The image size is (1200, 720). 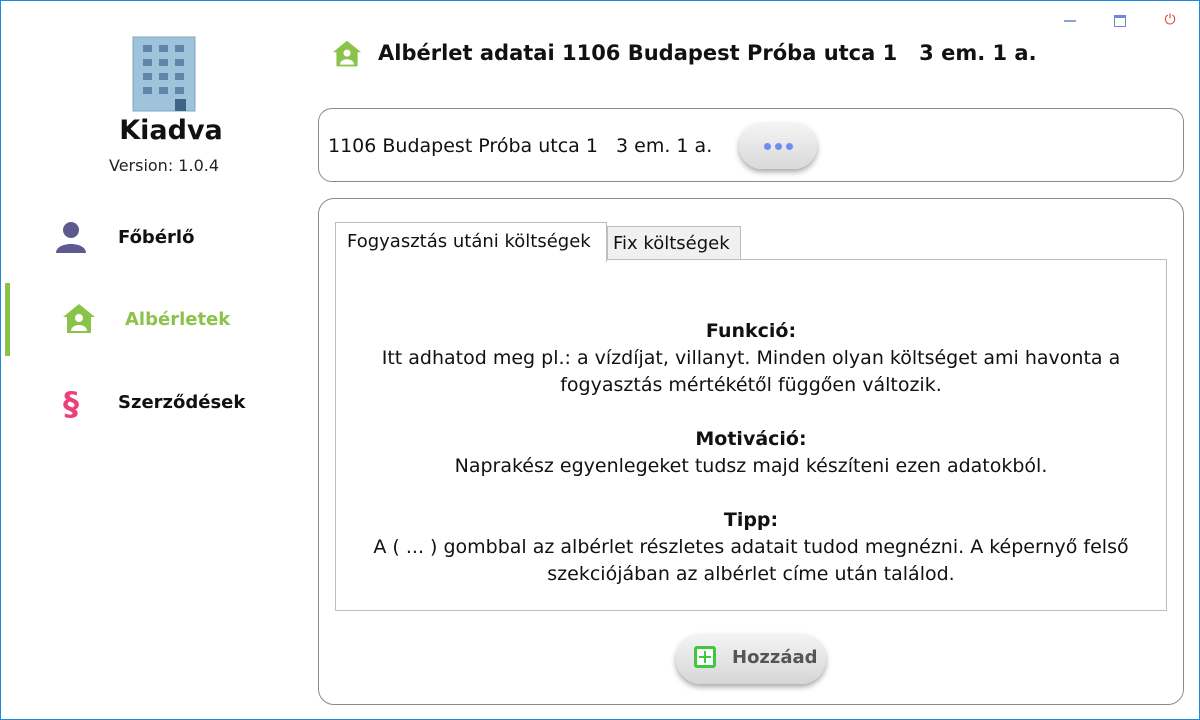 What do you see at coordinates (520, 146) in the screenshot?
I see `address-text: 1106 Budapest Próba utca 1 3 em. 1 a.` at bounding box center [520, 146].